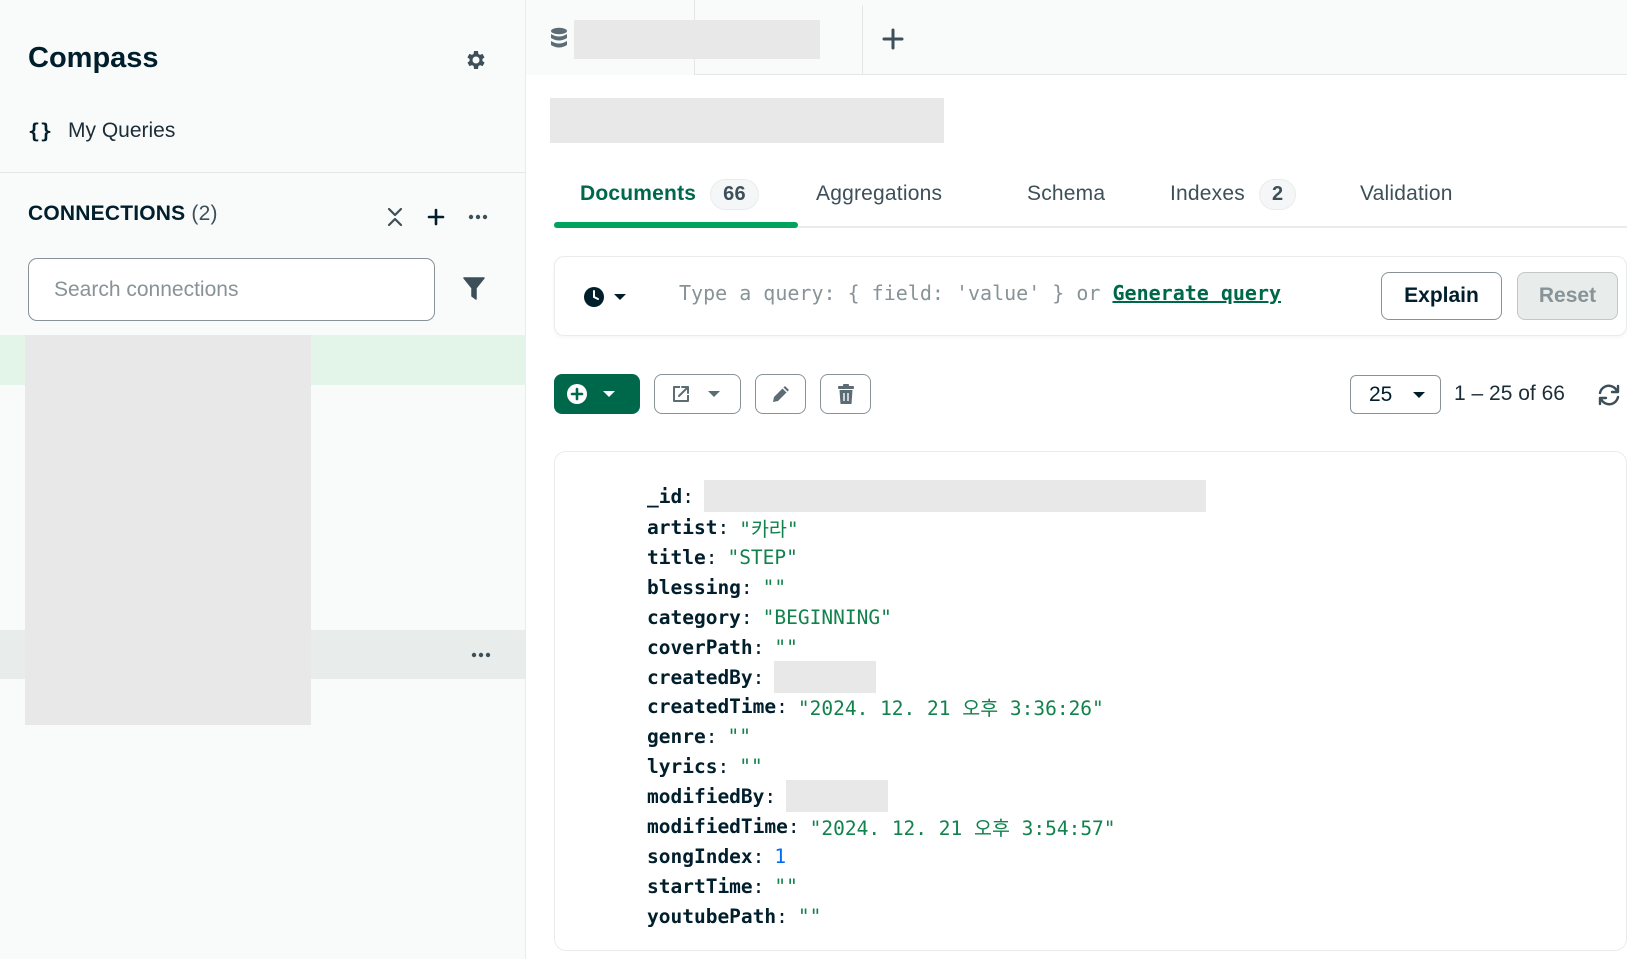 This screenshot has height=959, width=1627. I want to click on search-connections-input, so click(231, 289).